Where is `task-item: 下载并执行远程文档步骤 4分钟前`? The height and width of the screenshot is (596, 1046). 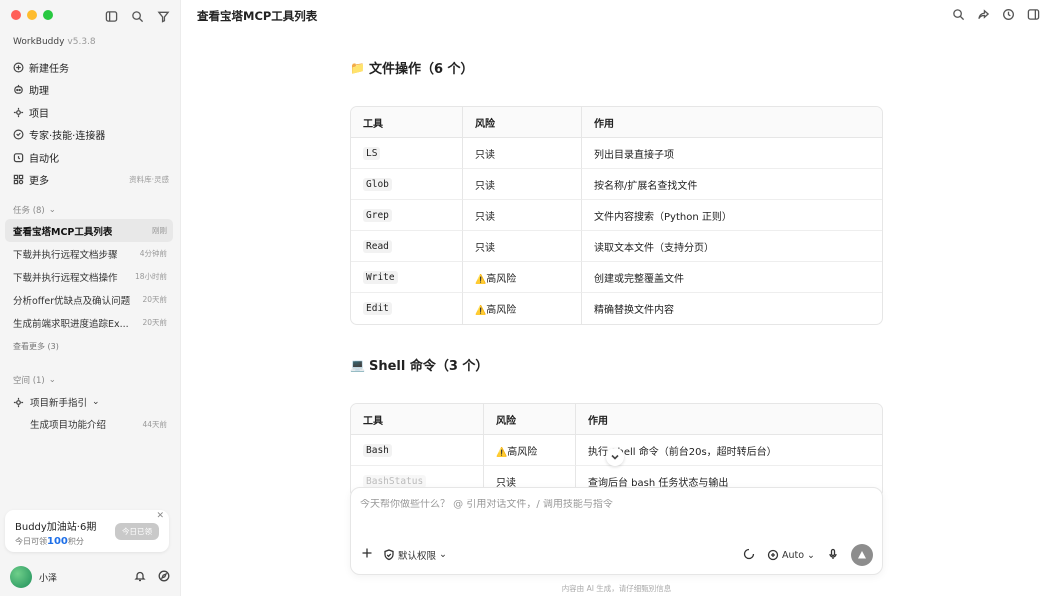
task-item: 下载并执行远程文档步骤 4分钟前 is located at coordinates (89, 253).